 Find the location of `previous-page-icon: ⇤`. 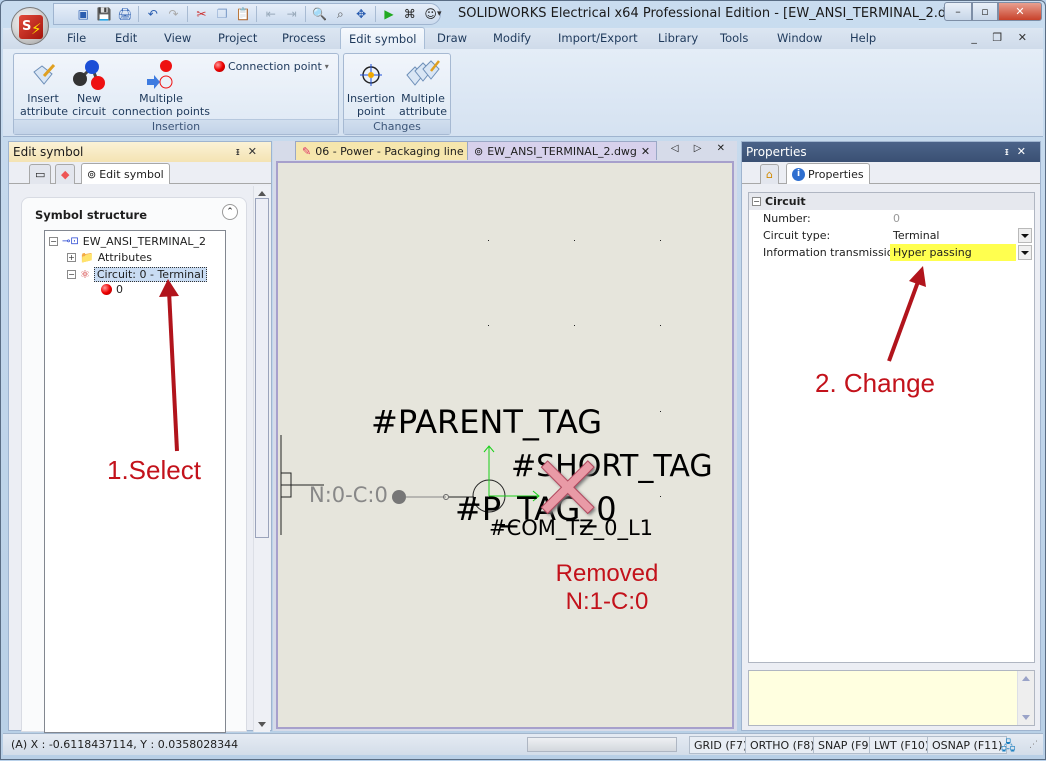

previous-page-icon: ⇤ is located at coordinates (270, 14).